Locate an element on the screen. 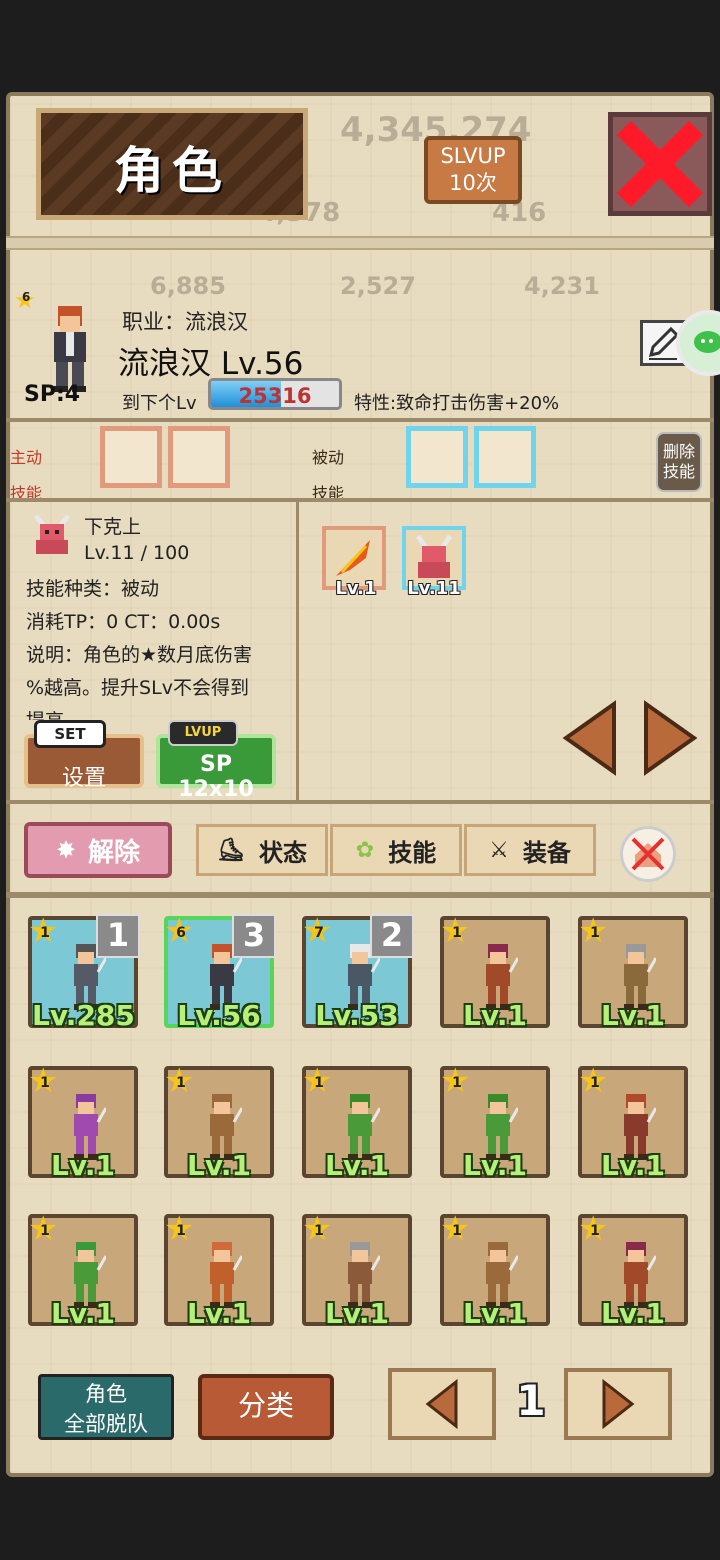 The image size is (720, 1560). owned-skill-level: Lv.11 is located at coordinates (434, 588).